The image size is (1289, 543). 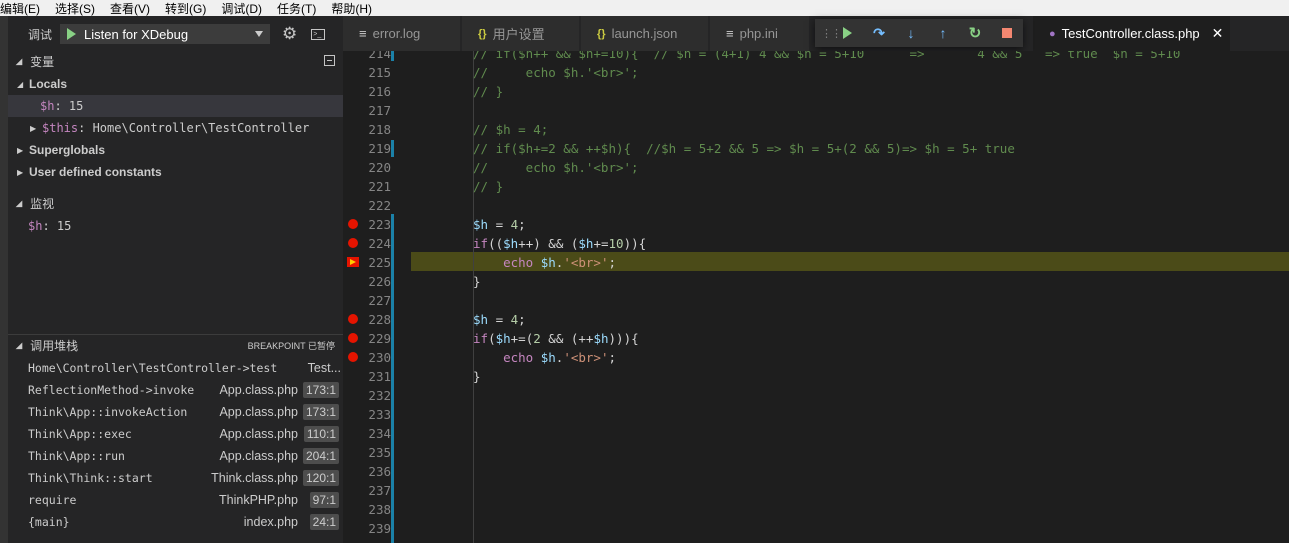 What do you see at coordinates (185, 8) in the screenshot?
I see `menu-go: 转到(G)` at bounding box center [185, 8].